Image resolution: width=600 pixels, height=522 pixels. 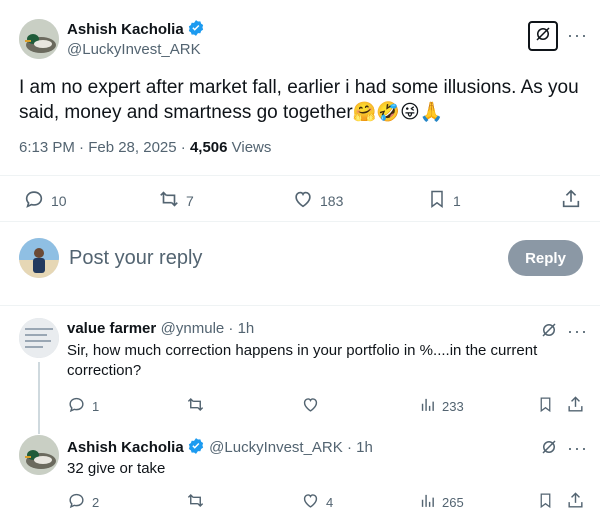 I want to click on bookmark-action: 1, so click(x=444, y=200).